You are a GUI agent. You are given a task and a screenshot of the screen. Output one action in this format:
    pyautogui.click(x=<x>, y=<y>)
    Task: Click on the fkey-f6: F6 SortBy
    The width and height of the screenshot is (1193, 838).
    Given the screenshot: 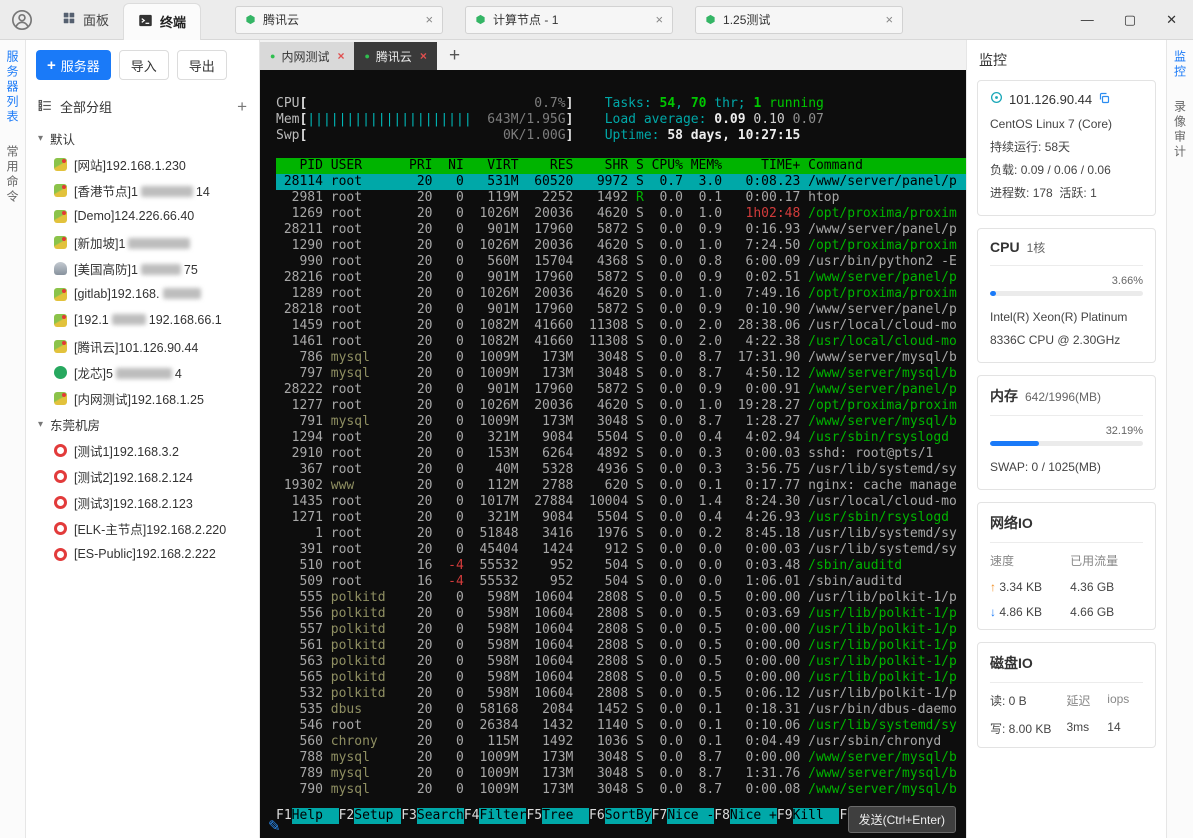 What is the action you would take?
    pyautogui.click(x=620, y=816)
    